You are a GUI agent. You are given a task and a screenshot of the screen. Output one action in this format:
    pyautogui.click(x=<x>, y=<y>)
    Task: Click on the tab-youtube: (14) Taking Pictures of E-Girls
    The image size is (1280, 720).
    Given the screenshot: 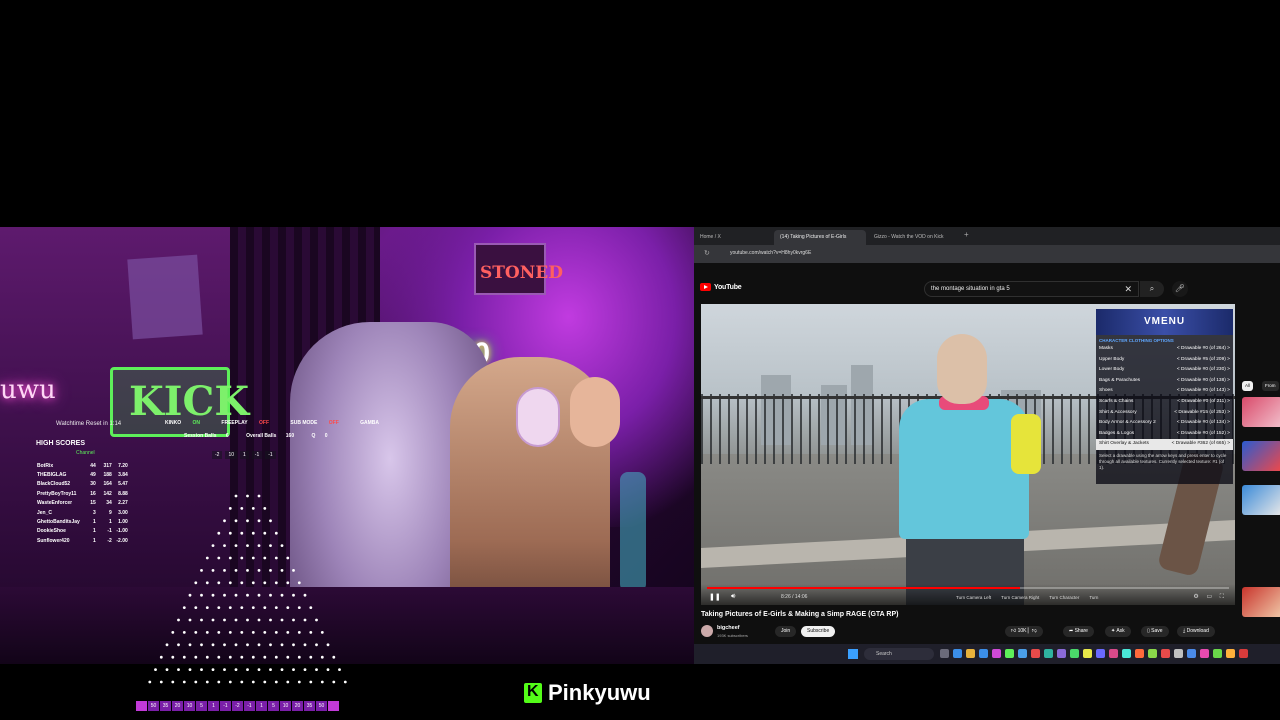 What is the action you would take?
    pyautogui.click(x=820, y=237)
    